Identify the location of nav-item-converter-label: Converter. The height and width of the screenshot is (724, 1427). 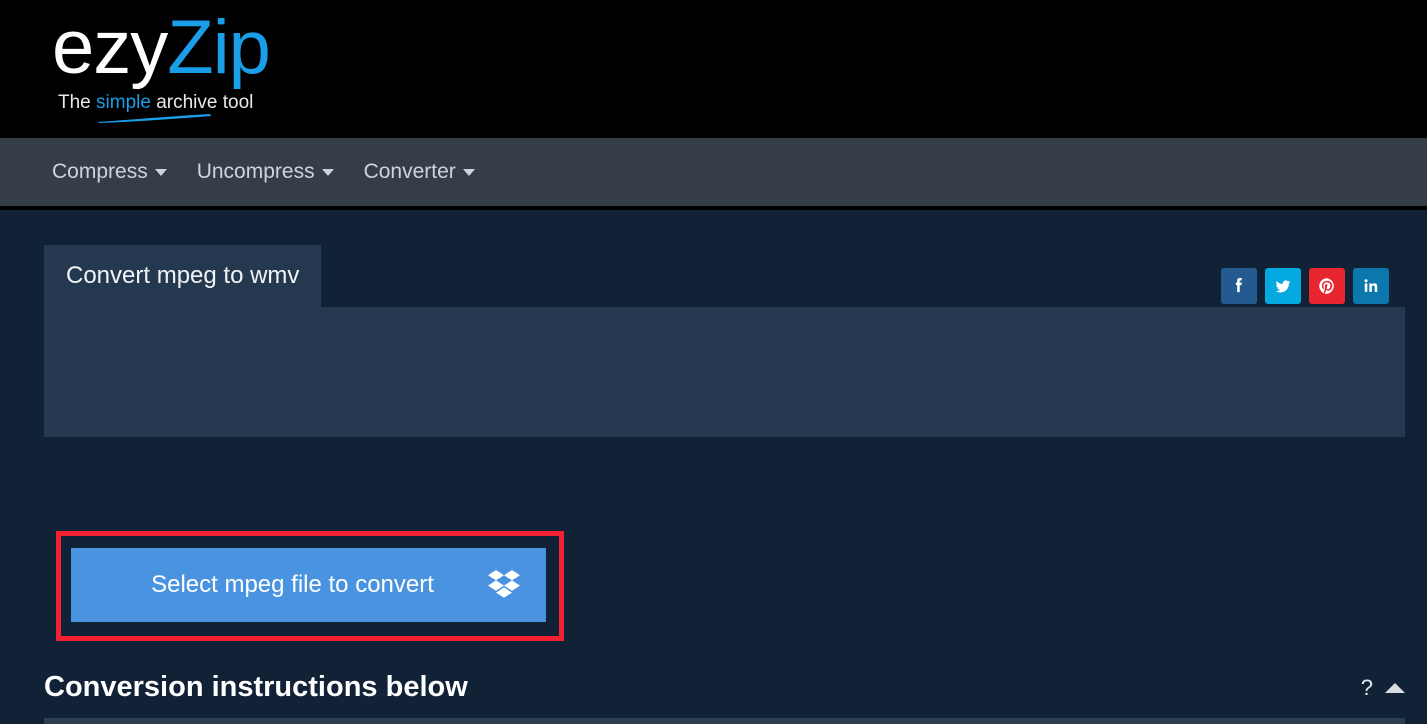
(409, 171).